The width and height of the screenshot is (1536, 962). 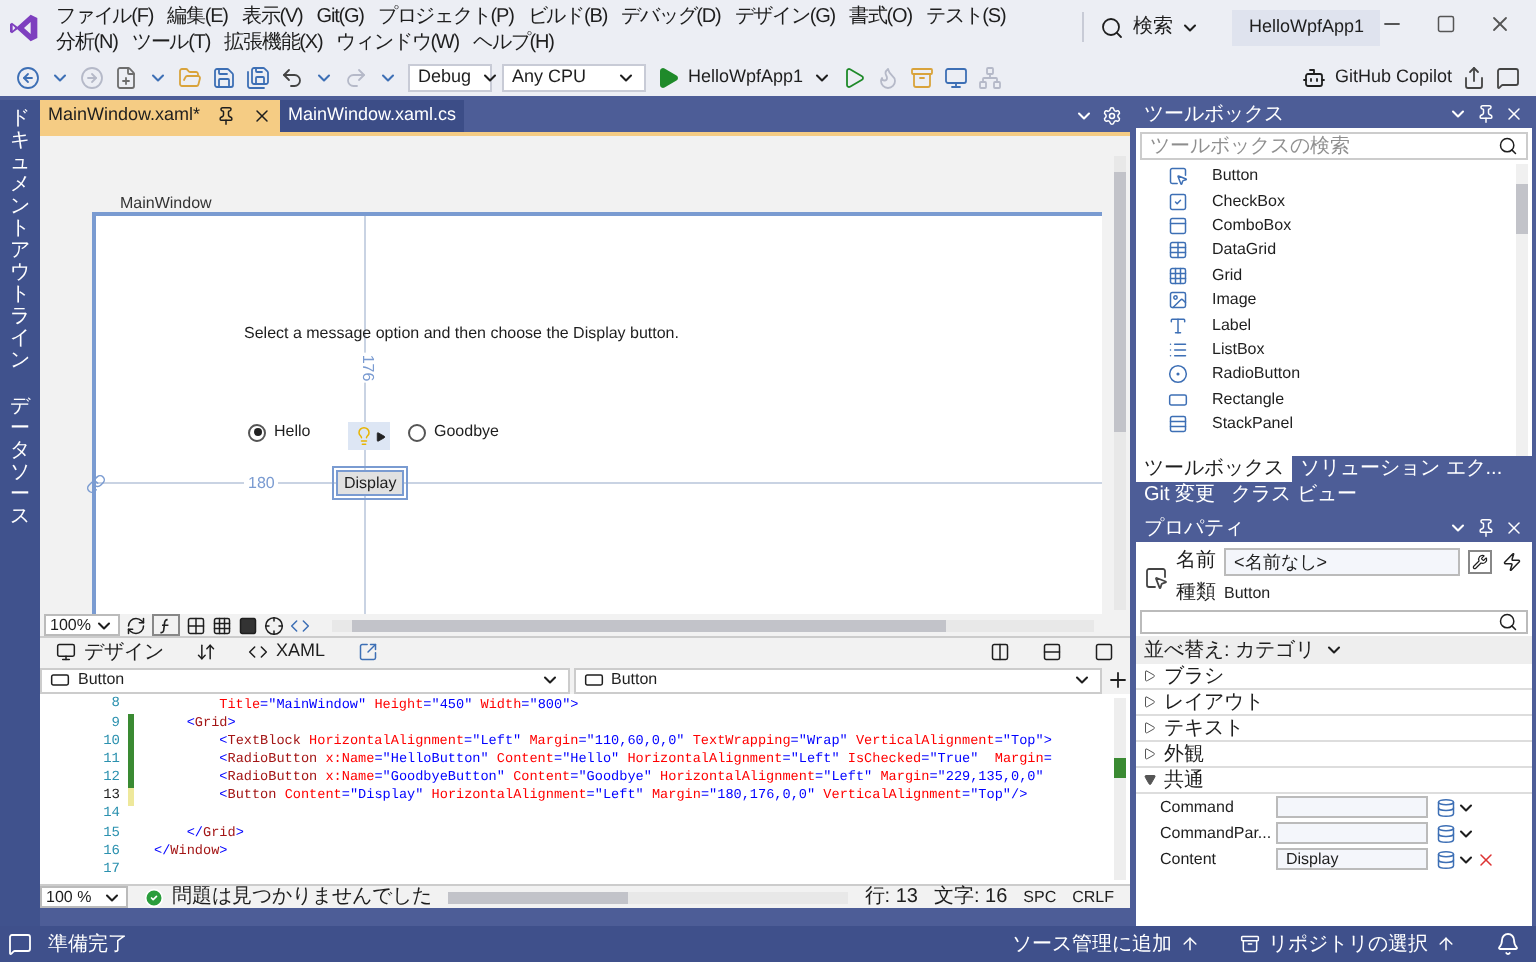 I want to click on swap-icon, so click(x=206, y=652).